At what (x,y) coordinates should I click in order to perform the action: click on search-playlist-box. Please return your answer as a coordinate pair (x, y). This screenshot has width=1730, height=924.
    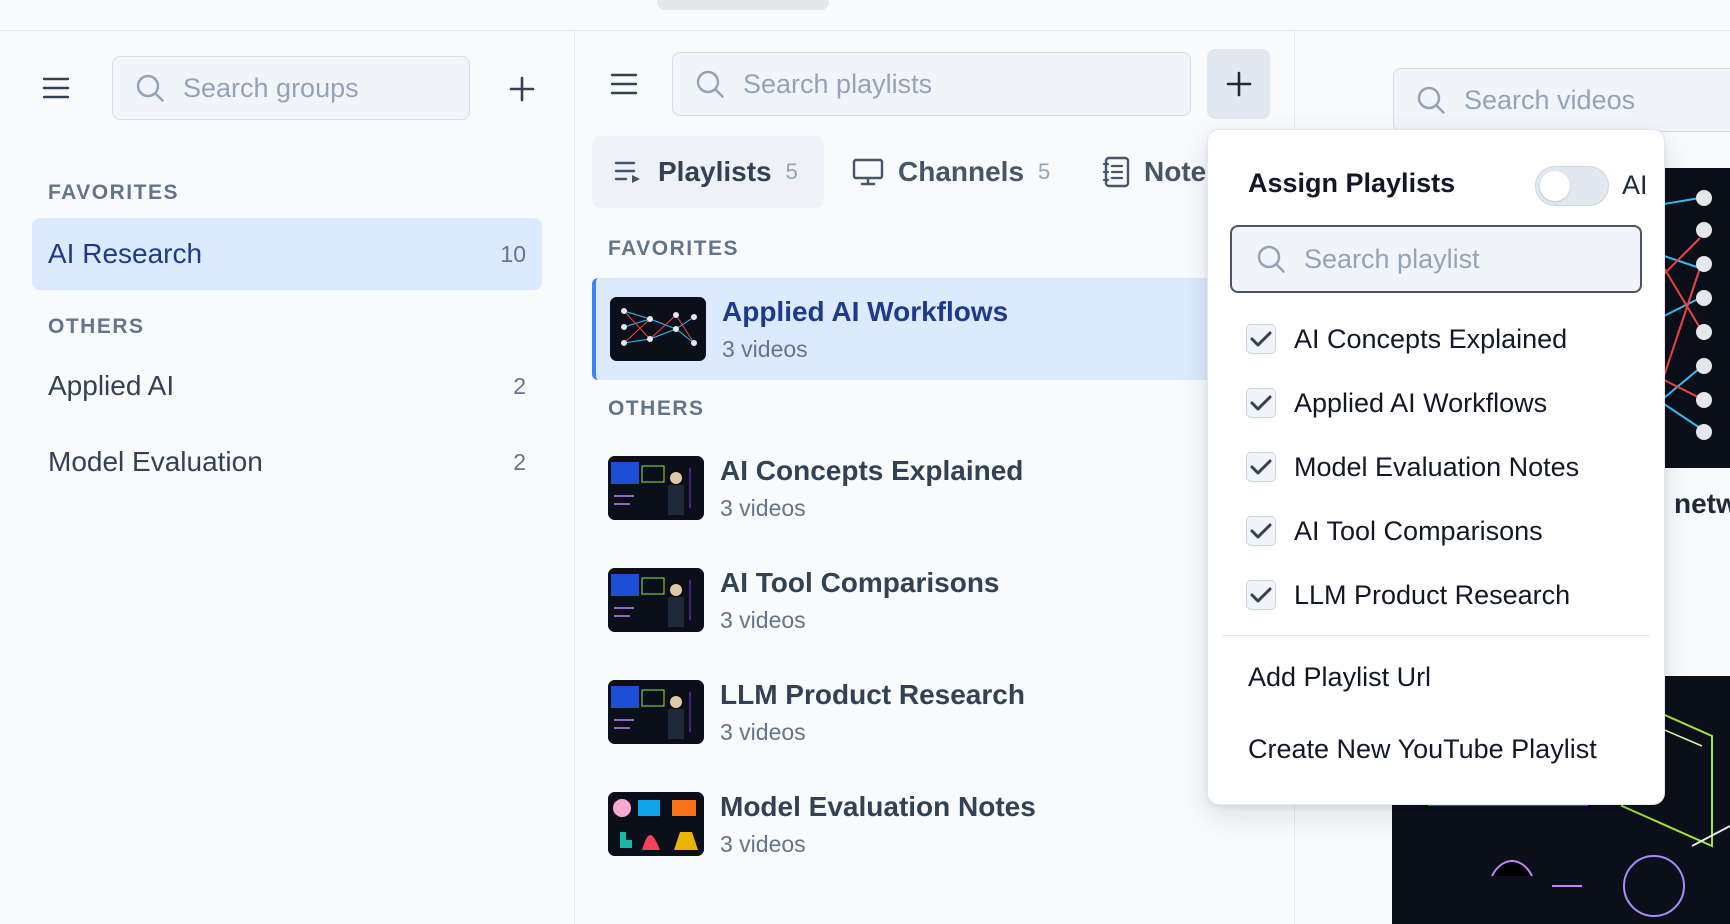
    Looking at the image, I should click on (1436, 259).